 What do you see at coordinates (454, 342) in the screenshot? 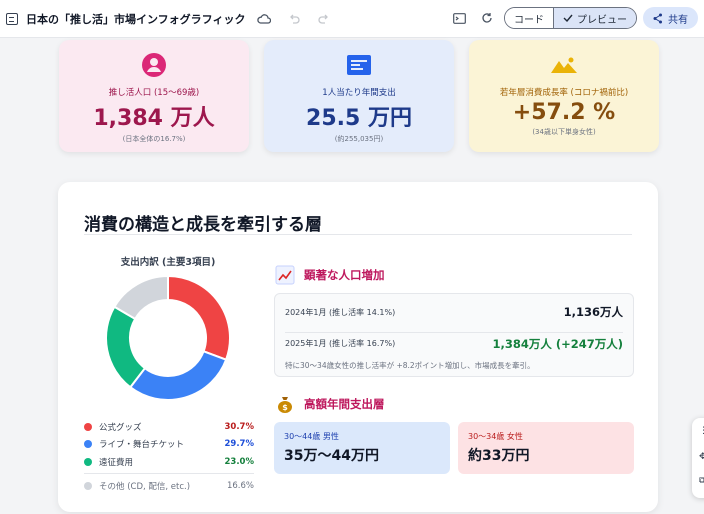
I see `population-row-2025: 2025年1月 (推し活率 16.7%) 1,384万人 (+247万人)` at bounding box center [454, 342].